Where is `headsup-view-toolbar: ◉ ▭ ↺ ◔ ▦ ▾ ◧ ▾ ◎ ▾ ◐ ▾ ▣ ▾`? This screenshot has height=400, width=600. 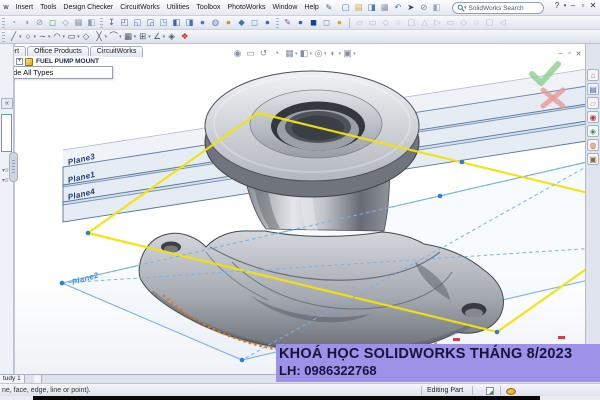 headsup-view-toolbar: ◉ ▭ ↺ ◔ ▦ ▾ ◧ ▾ ◎ ▾ ◐ ▾ ▣ ▾ is located at coordinates (293, 53).